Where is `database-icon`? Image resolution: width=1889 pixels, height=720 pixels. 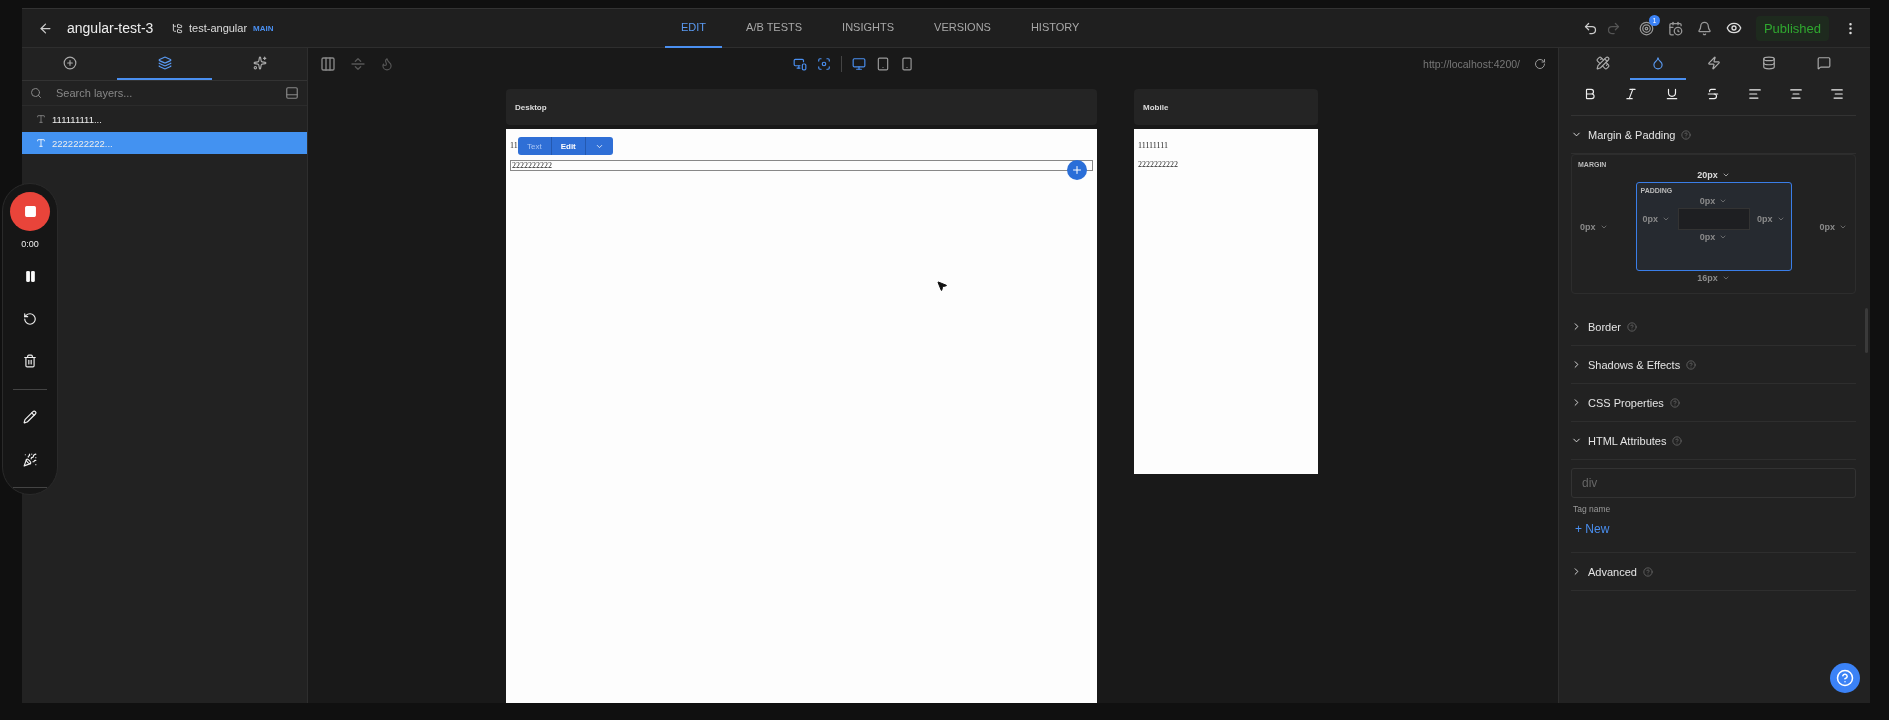 database-icon is located at coordinates (1768, 63).